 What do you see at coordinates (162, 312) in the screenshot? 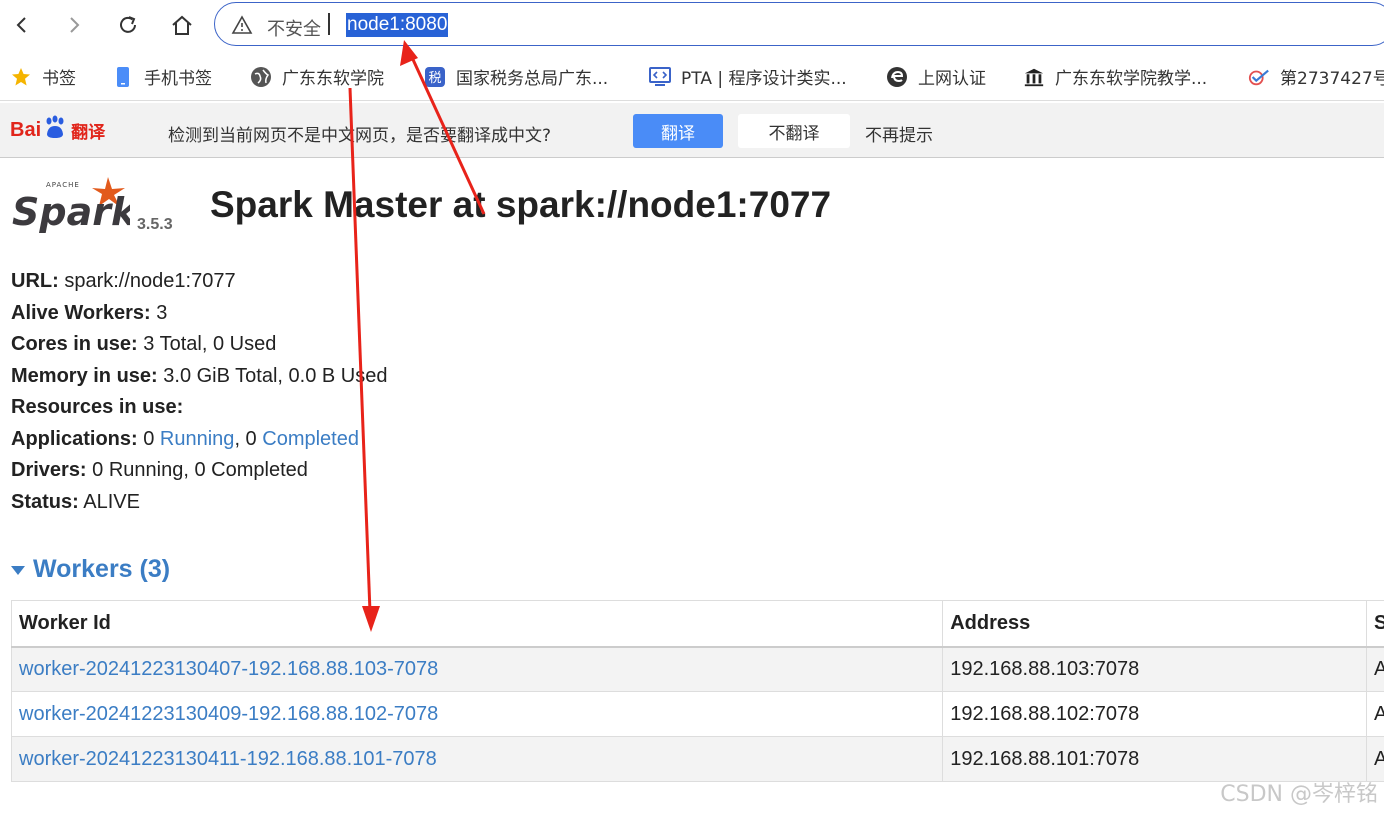
I see `info-value: 3` at bounding box center [162, 312].